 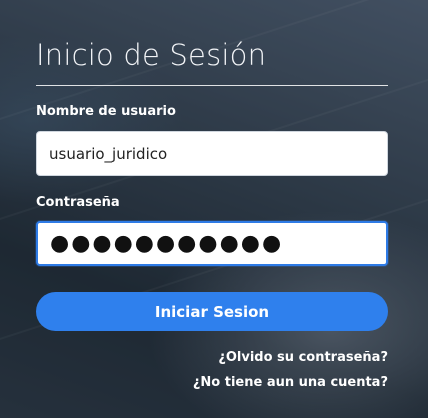 What do you see at coordinates (212, 85) in the screenshot?
I see `title-divider` at bounding box center [212, 85].